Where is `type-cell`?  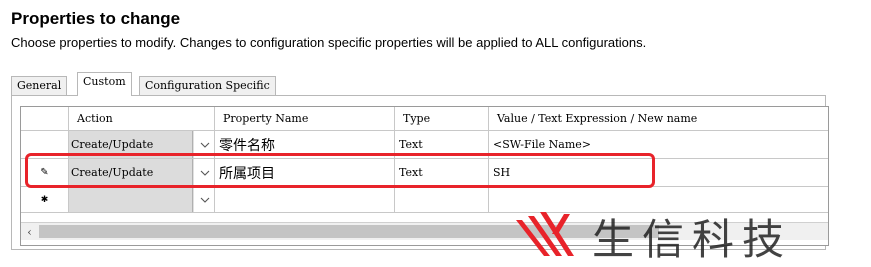
type-cell is located at coordinates (442, 199).